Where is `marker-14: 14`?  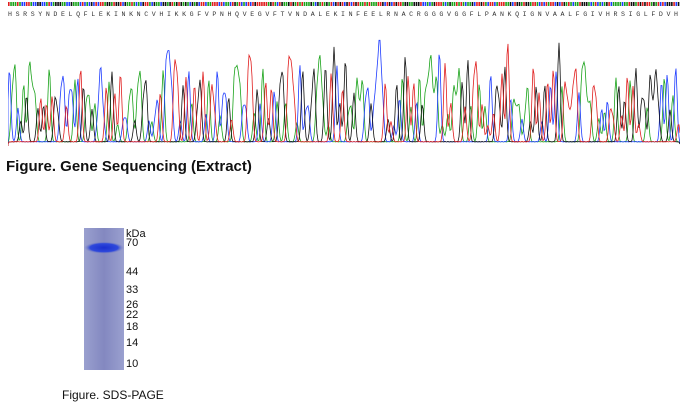 marker-14: 14 is located at coordinates (132, 343).